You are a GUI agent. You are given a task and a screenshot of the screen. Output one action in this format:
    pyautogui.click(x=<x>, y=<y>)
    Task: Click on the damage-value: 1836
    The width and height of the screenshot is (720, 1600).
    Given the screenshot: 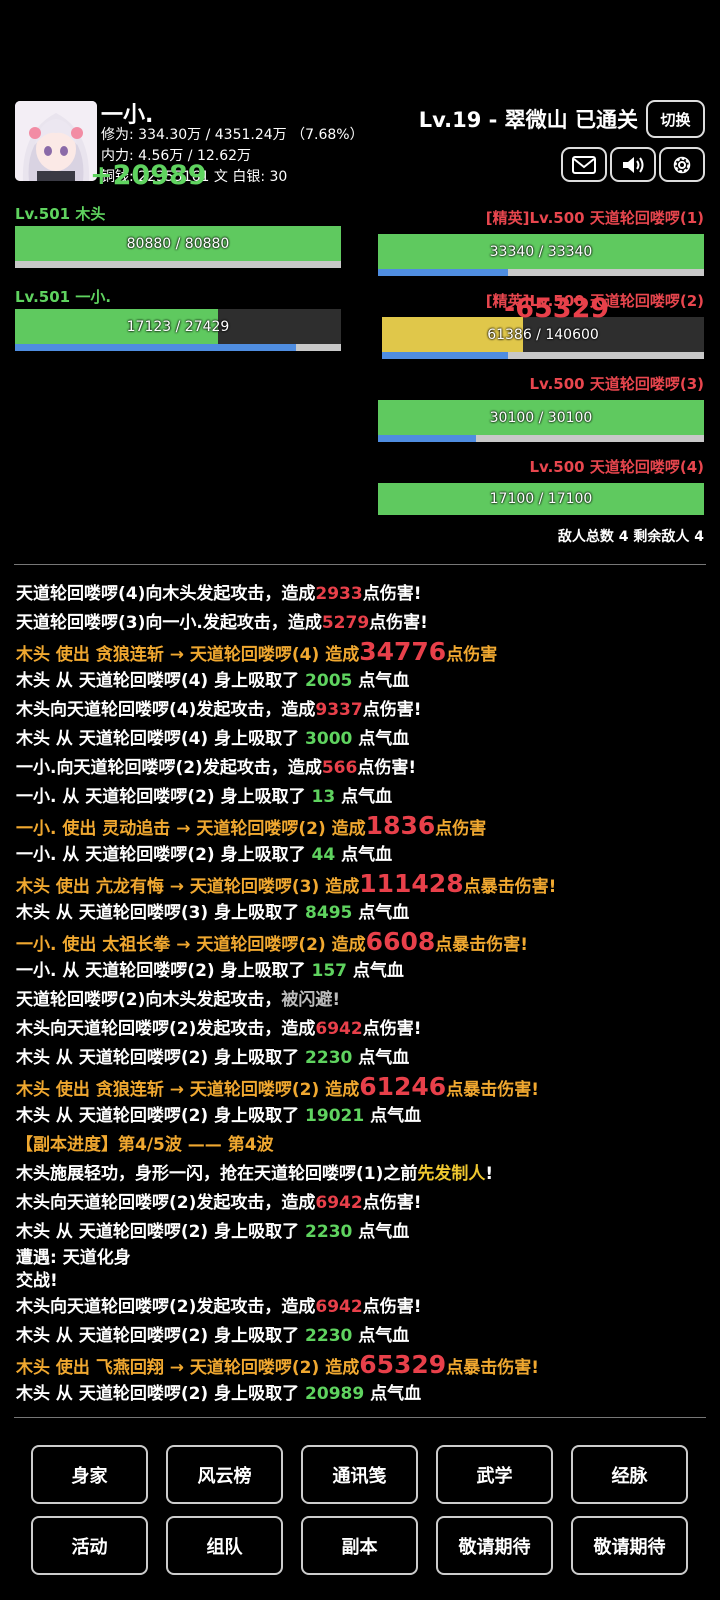 What is the action you would take?
    pyautogui.click(x=400, y=825)
    